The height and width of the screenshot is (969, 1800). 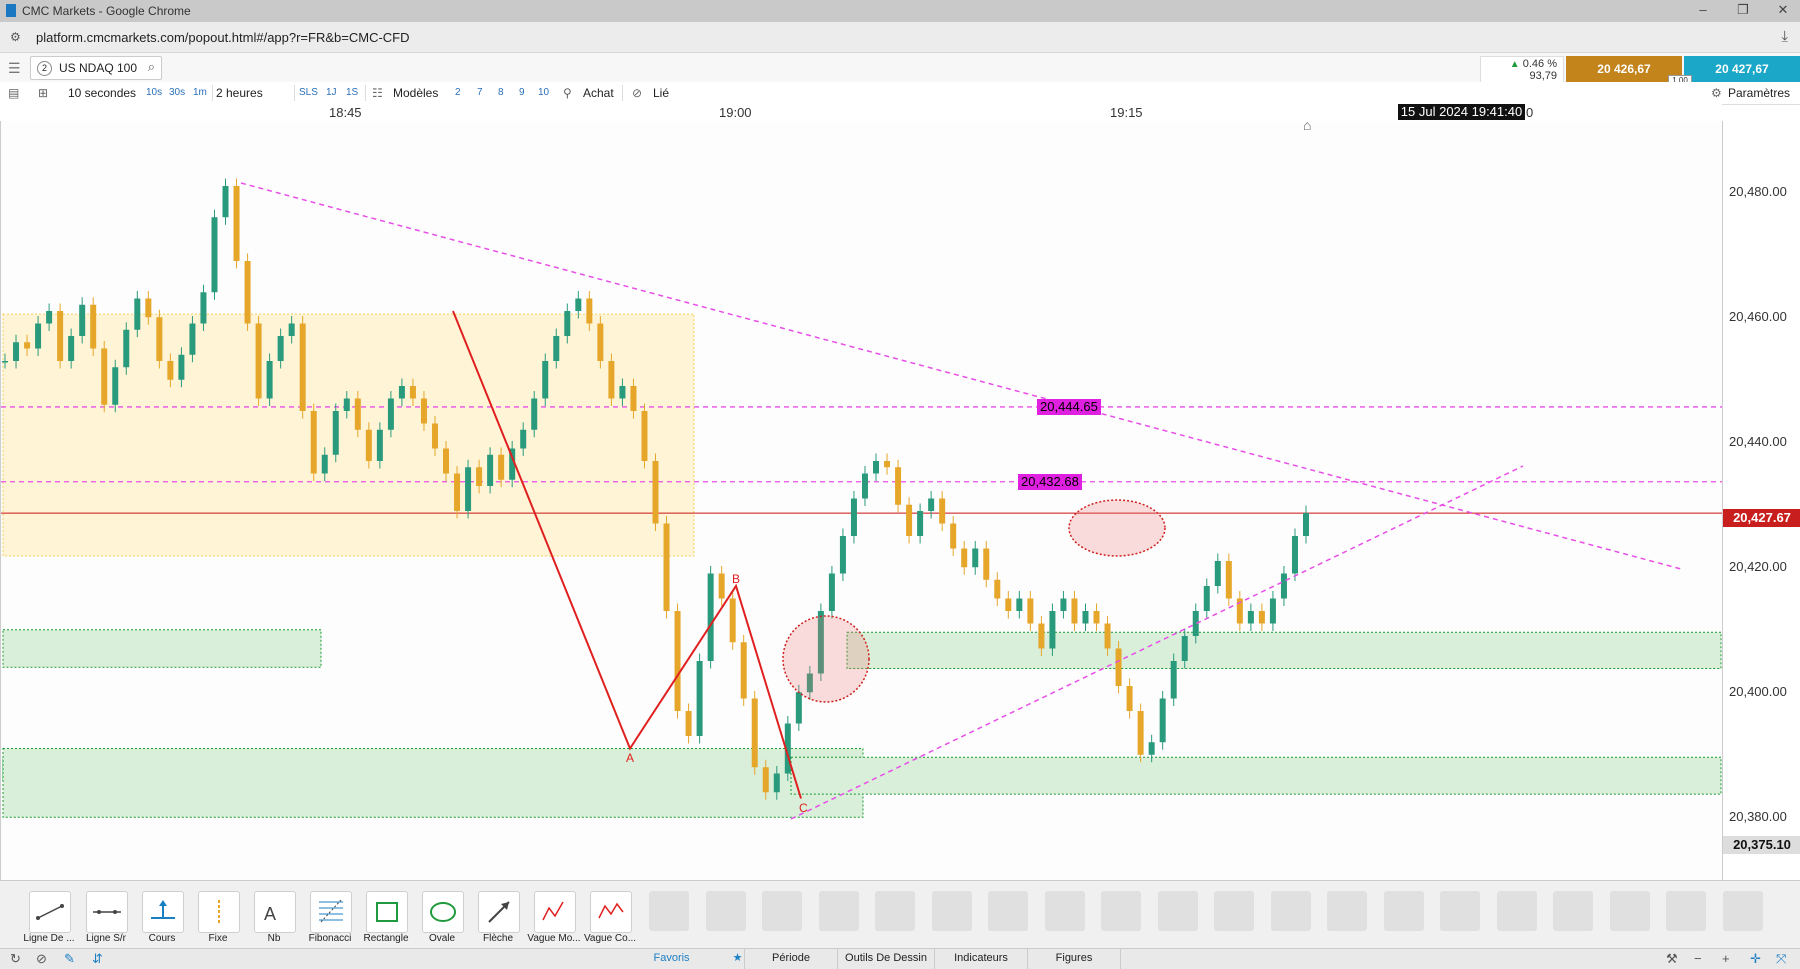 I want to click on pencil-icon: ✎, so click(x=69, y=959).